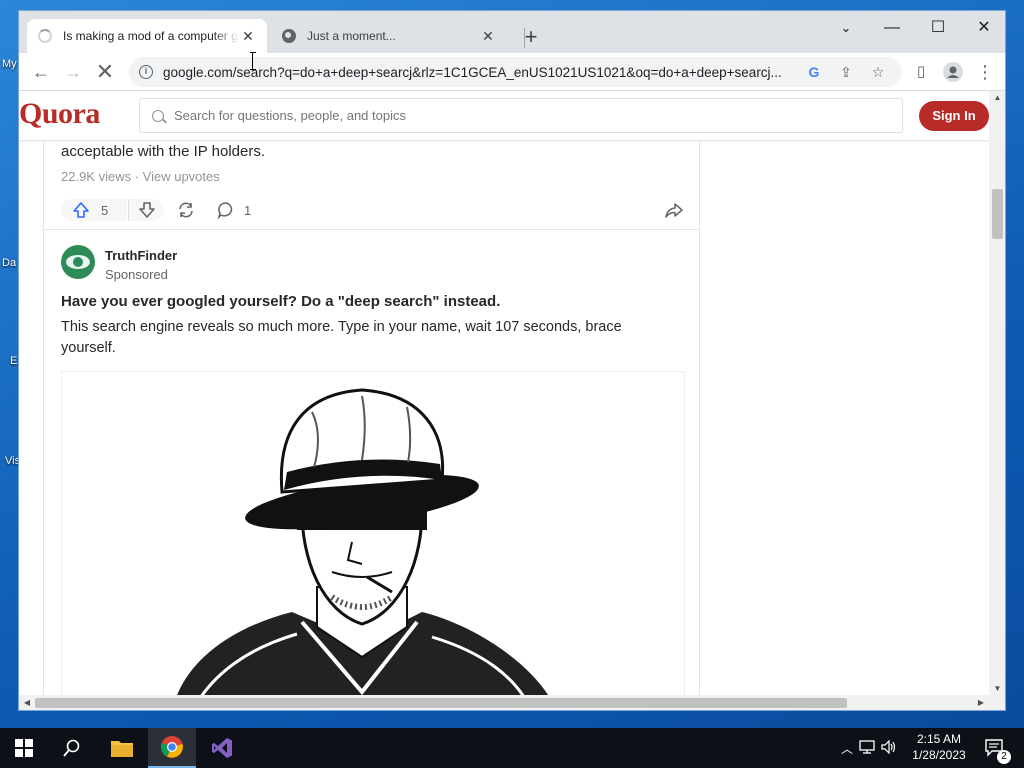 This screenshot has height=768, width=1024. What do you see at coordinates (921, 72) in the screenshot?
I see `side-panel-icon: ▯` at bounding box center [921, 72].